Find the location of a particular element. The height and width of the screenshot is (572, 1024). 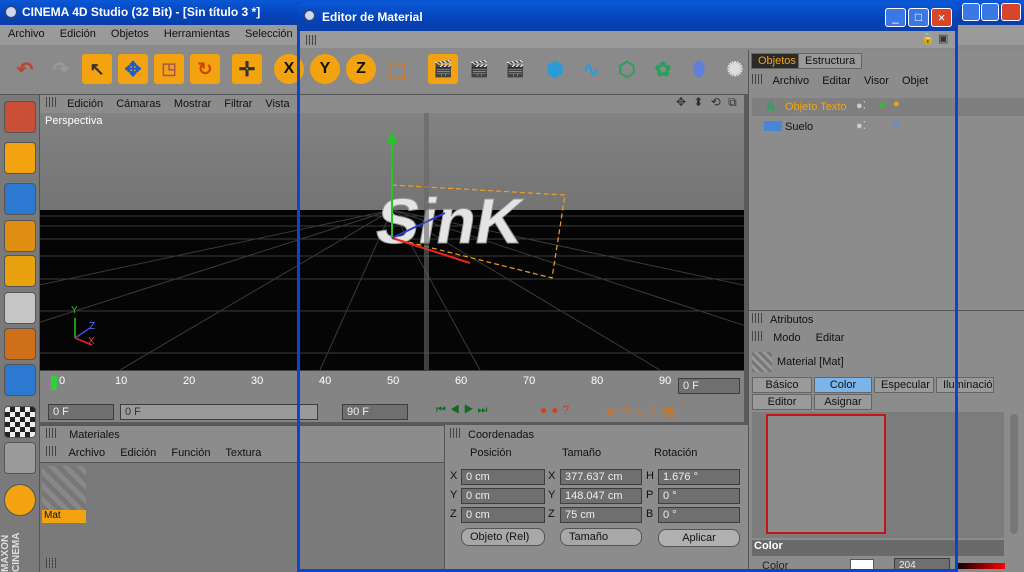

viewport-label: Perspectiva is located at coordinates (74, 121).